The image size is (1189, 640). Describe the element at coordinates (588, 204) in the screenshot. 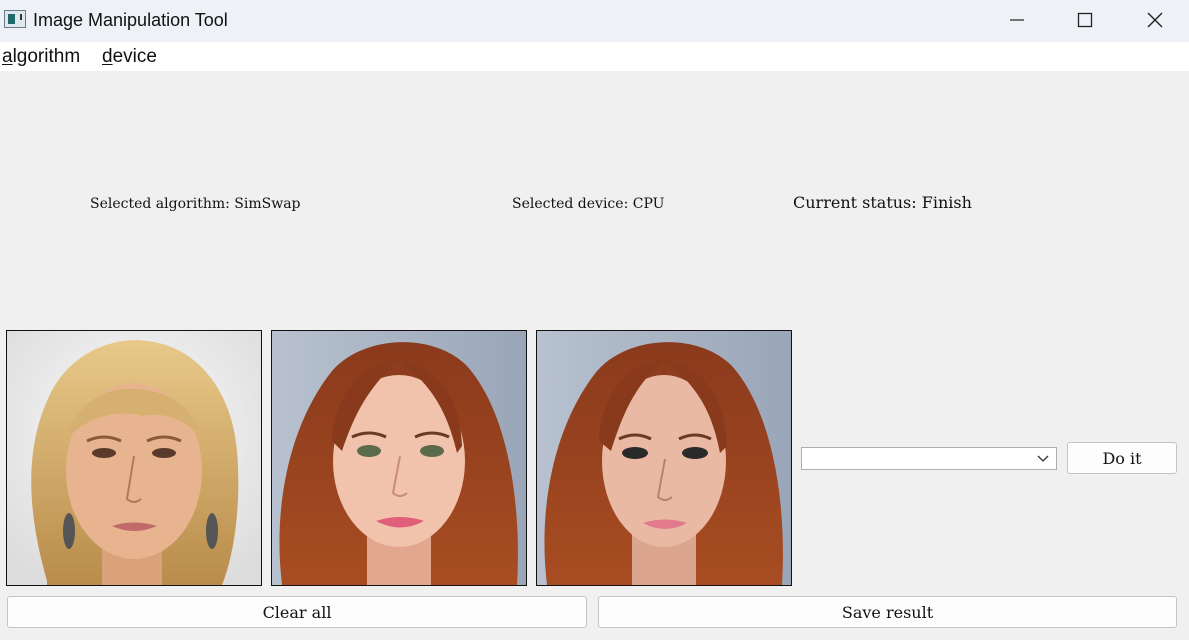

I see `selected-device-label: Selected device: CPU` at that location.